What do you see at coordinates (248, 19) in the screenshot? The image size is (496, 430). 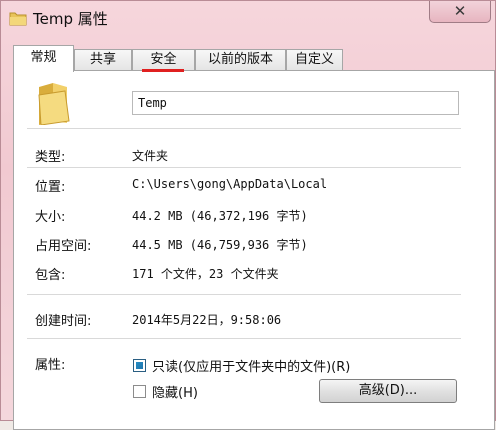 I see `title-bar: Temp 属性 ✕` at bounding box center [248, 19].